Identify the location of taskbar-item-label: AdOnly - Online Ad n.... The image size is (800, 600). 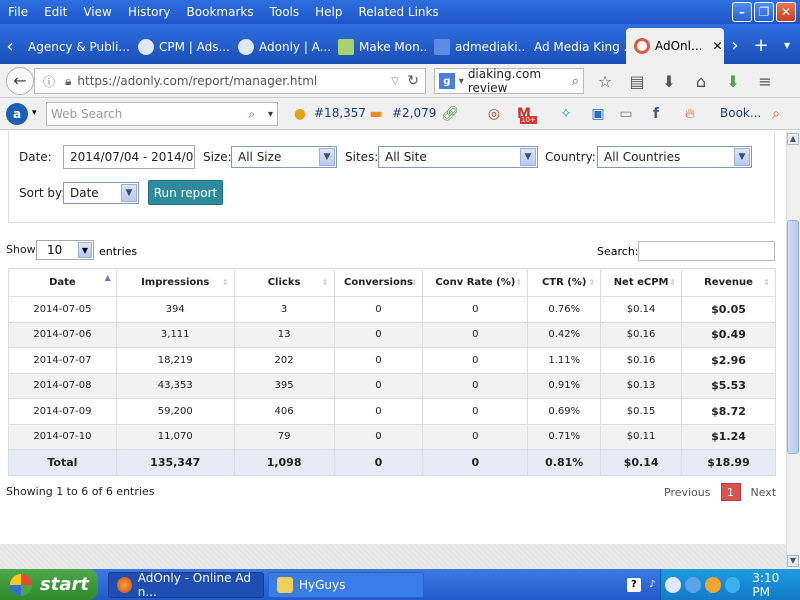
(194, 585).